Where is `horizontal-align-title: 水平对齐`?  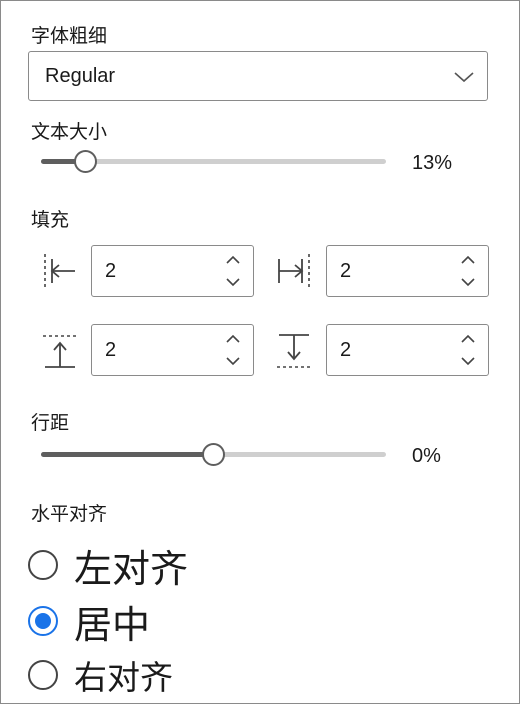
horizontal-align-title: 水平对齐 is located at coordinates (69, 514).